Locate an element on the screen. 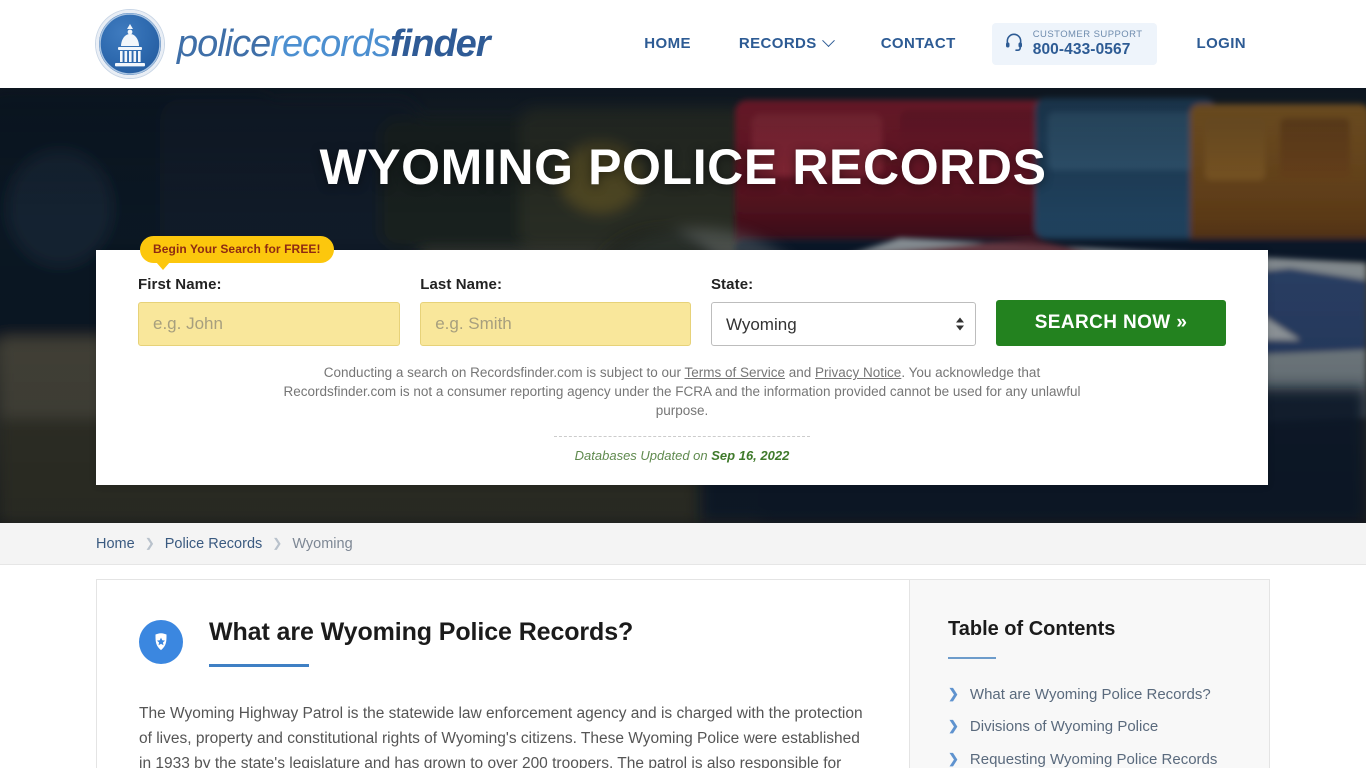 The height and width of the screenshot is (768, 1366). brand-word-police: police is located at coordinates (224, 44).